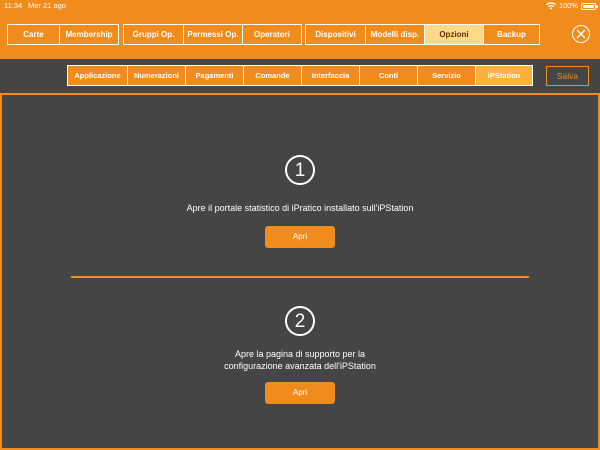 Image resolution: width=600 pixels, height=450 pixels. Describe the element at coordinates (300, 237) in the screenshot. I see `open-statistics-portal-button: Apri` at that location.